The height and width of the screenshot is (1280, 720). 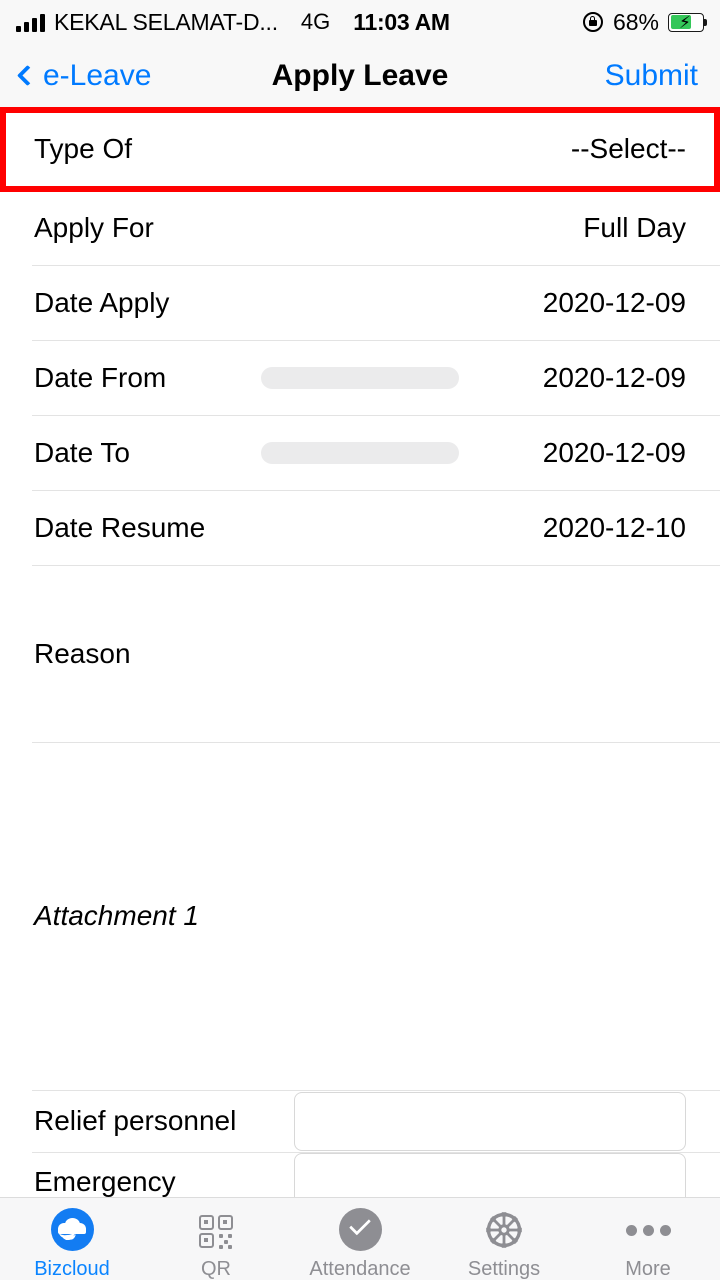 What do you see at coordinates (401, 21) in the screenshot?
I see `status-bar-clock: 11:03 AM` at bounding box center [401, 21].